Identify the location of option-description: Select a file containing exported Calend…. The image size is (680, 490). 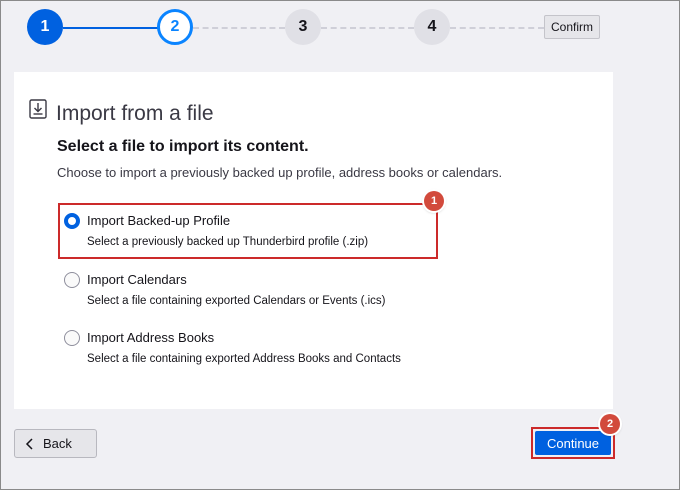
(236, 301).